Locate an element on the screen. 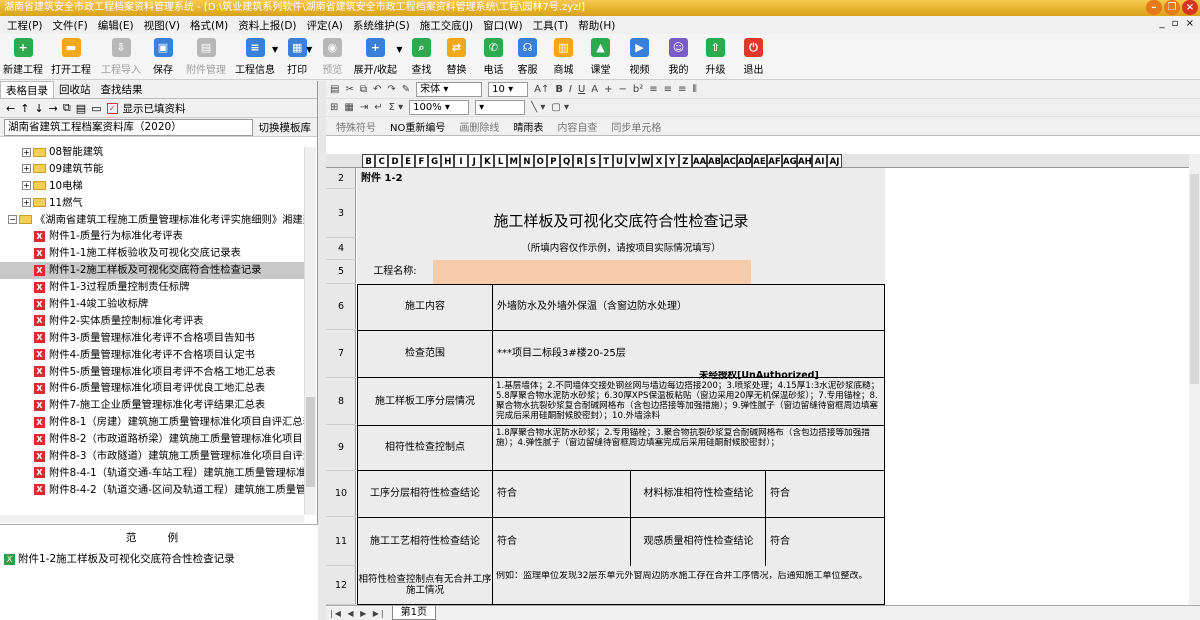  tree-item: X 附件1-4竣工验收标牌 is located at coordinates (152, 304).